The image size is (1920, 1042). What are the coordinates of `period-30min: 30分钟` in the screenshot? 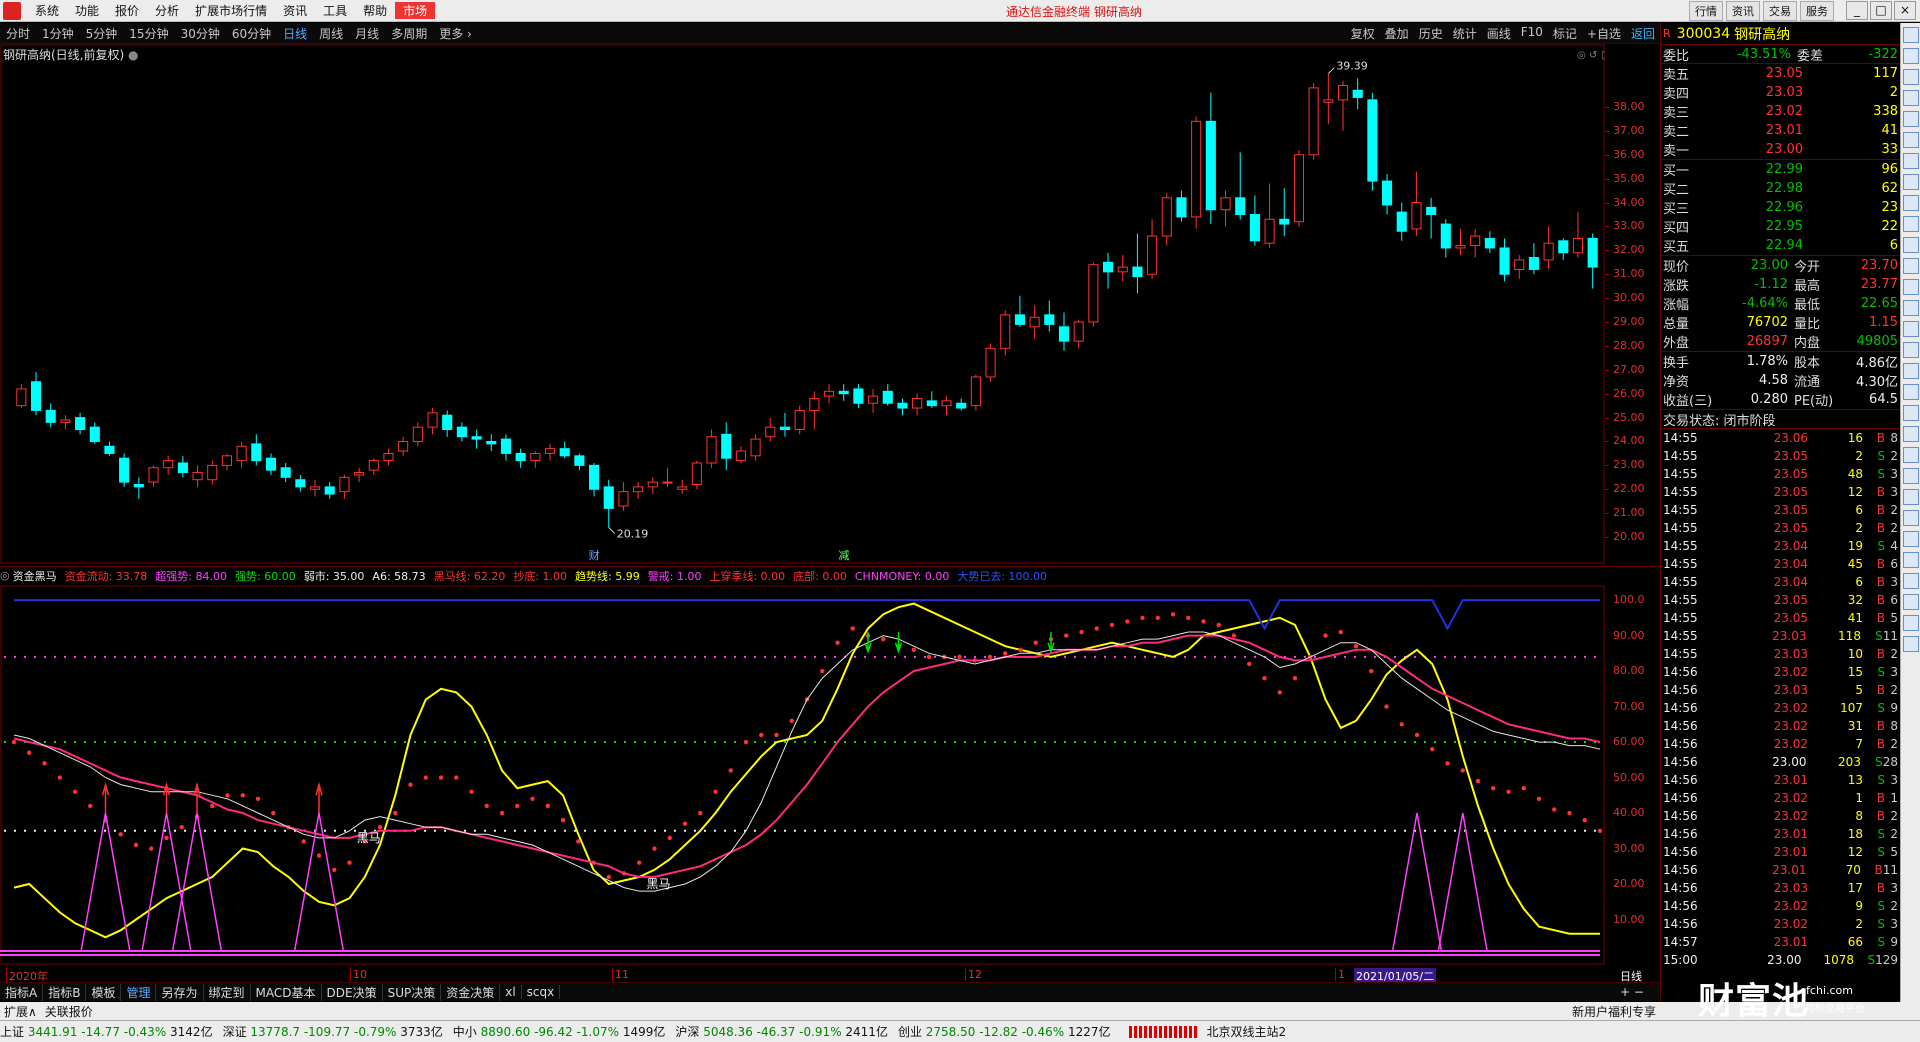 It's located at (200, 33).